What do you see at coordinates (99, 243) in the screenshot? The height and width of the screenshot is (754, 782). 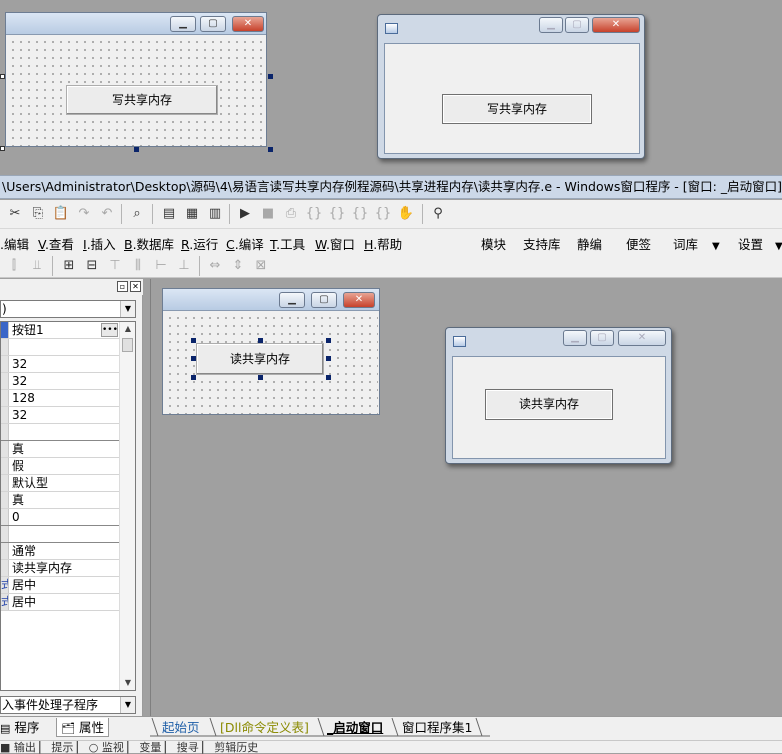 I see `menu-insert: I.插入` at bounding box center [99, 243].